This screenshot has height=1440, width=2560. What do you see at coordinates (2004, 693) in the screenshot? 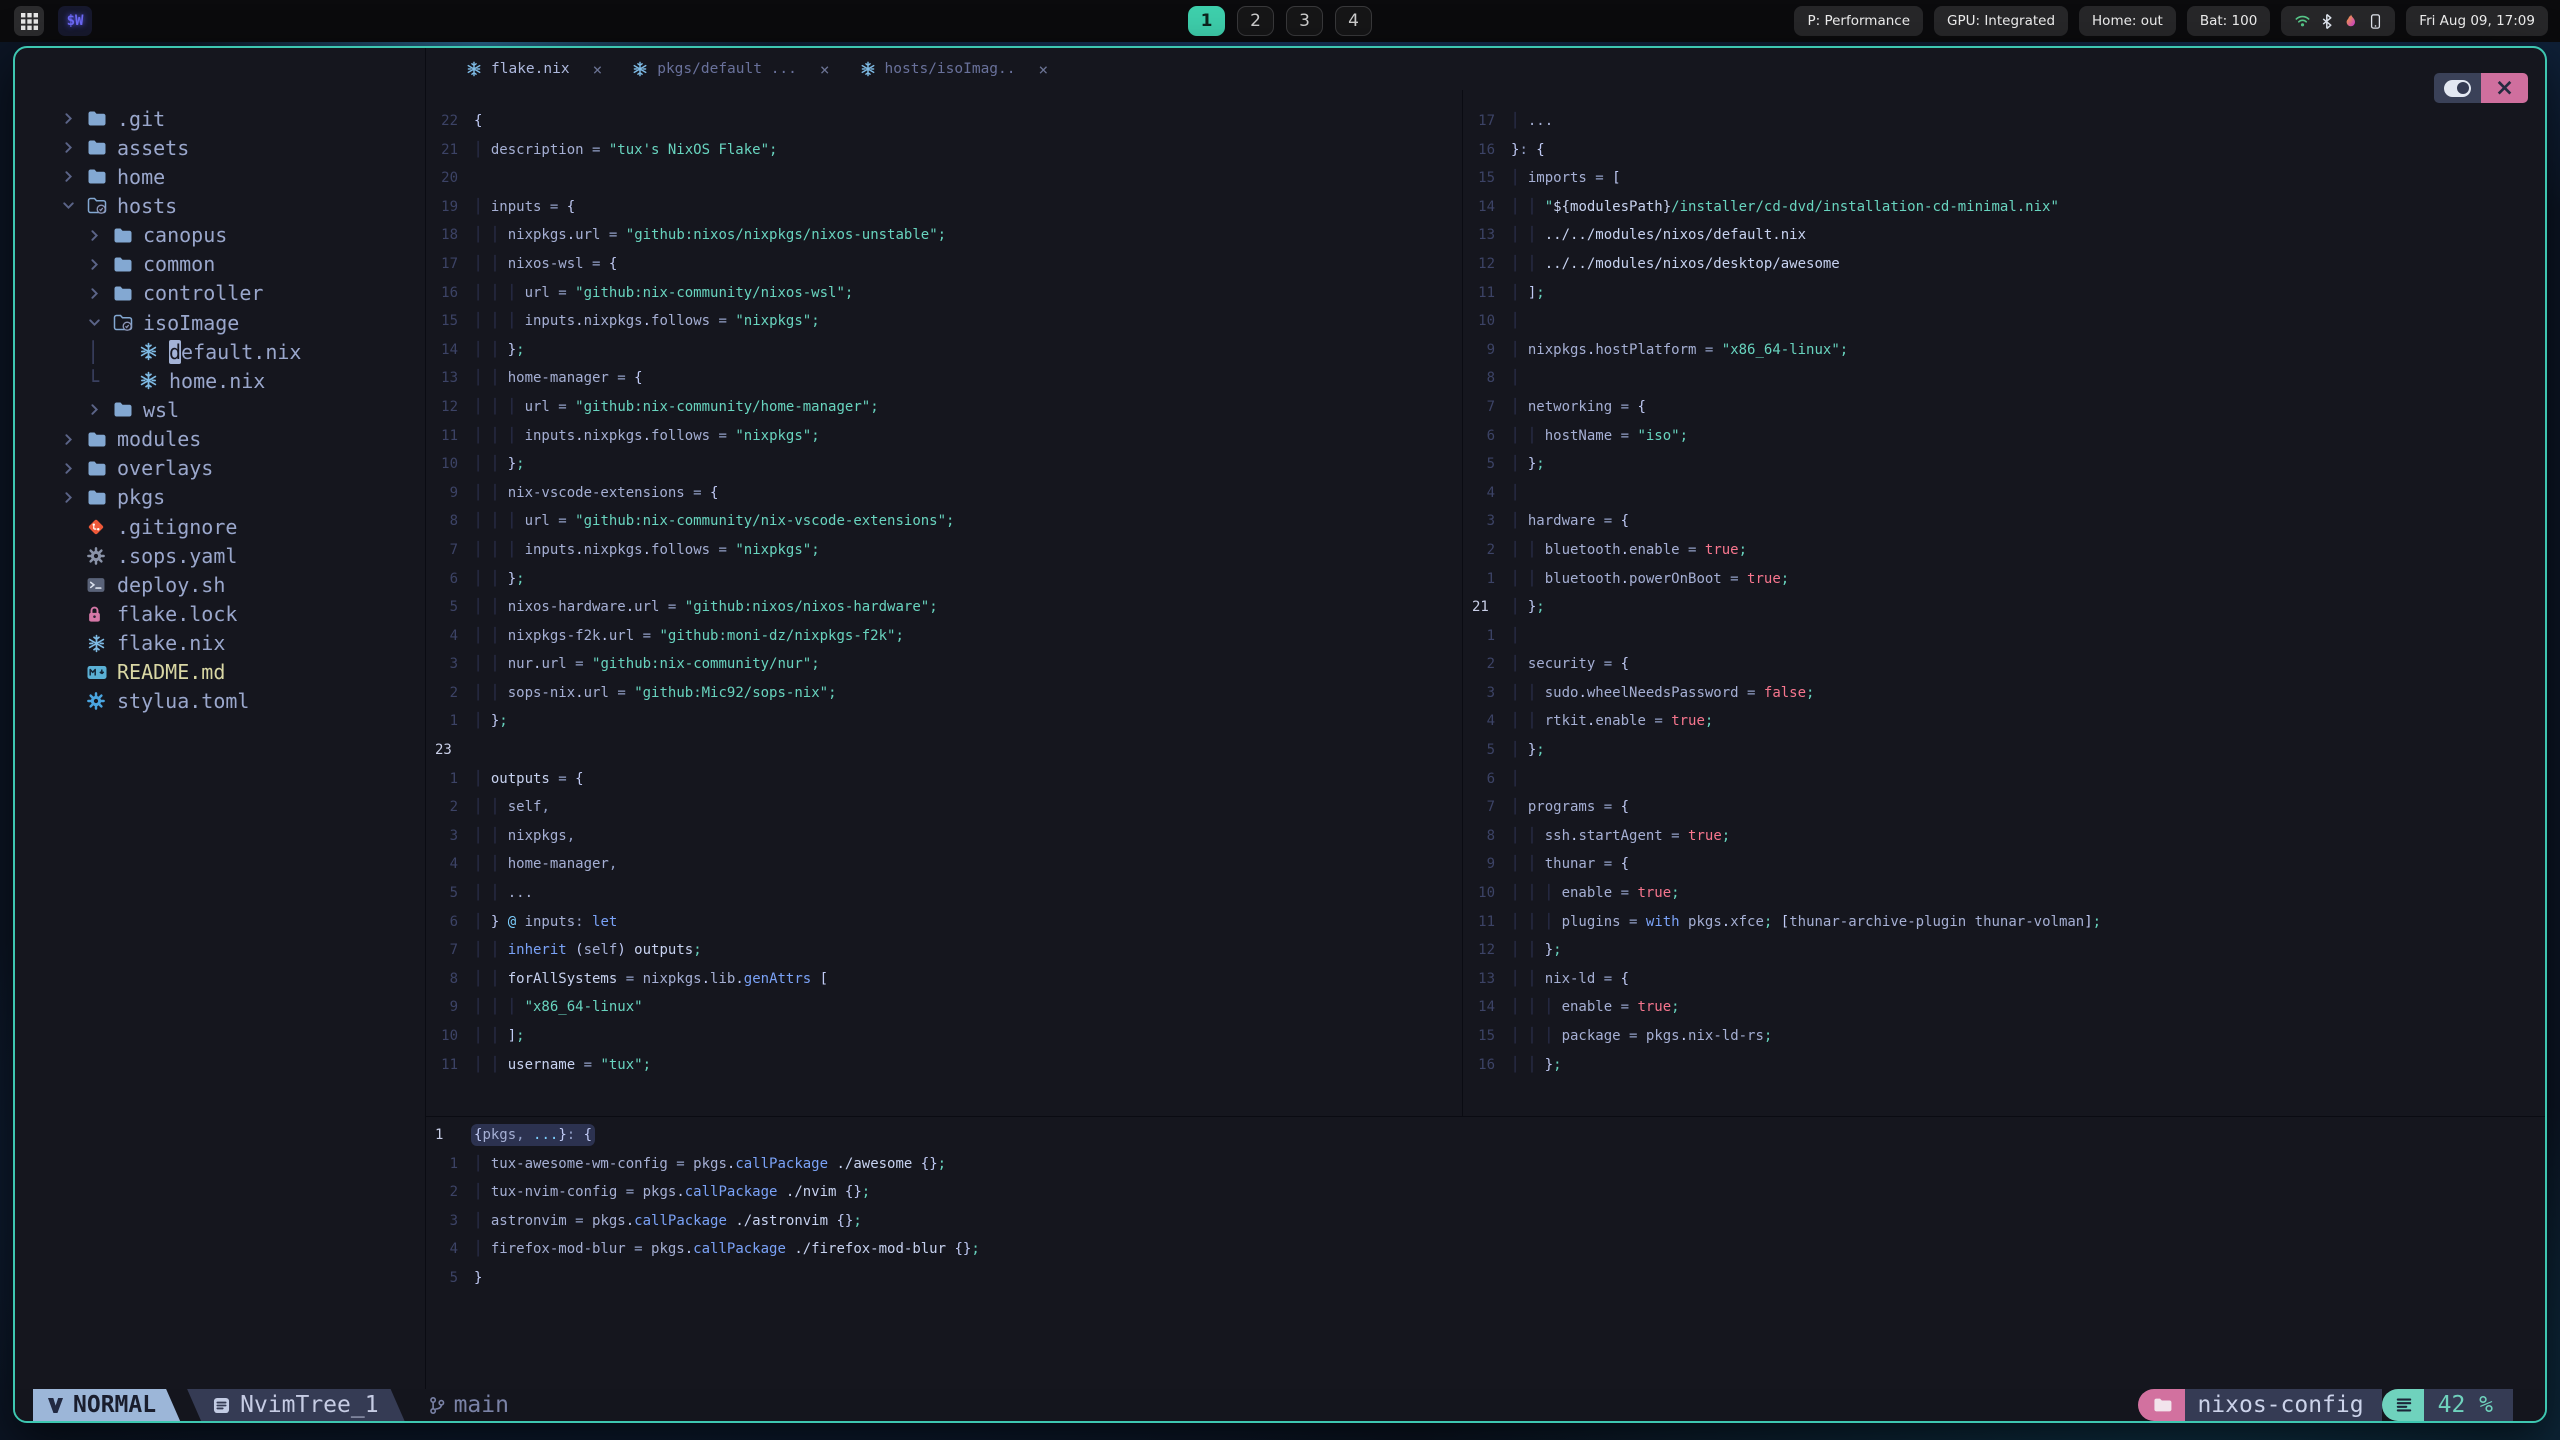
I see `code-line: 3 │ │ sudo.wheelNeedsPassword = false;` at bounding box center [2004, 693].